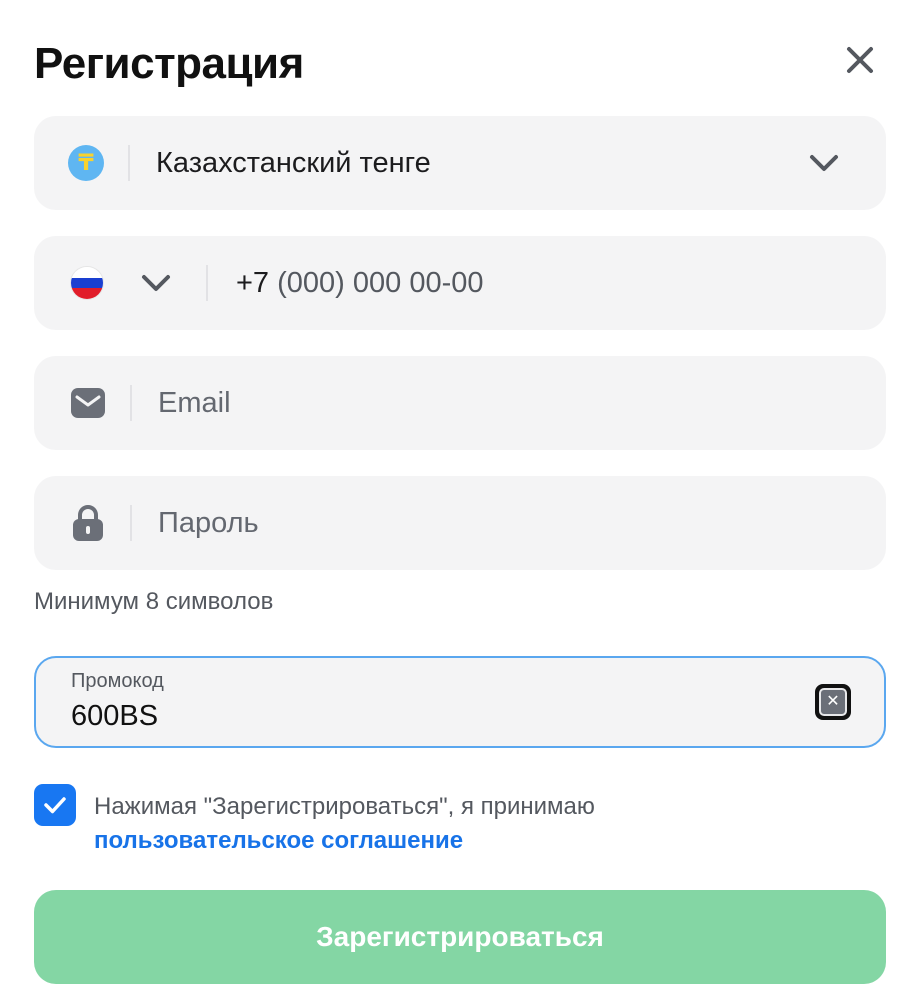 The height and width of the screenshot is (988, 920). Describe the element at coordinates (460, 163) in the screenshot. I see `currency-select: ₸ Казахстанский тенге` at that location.